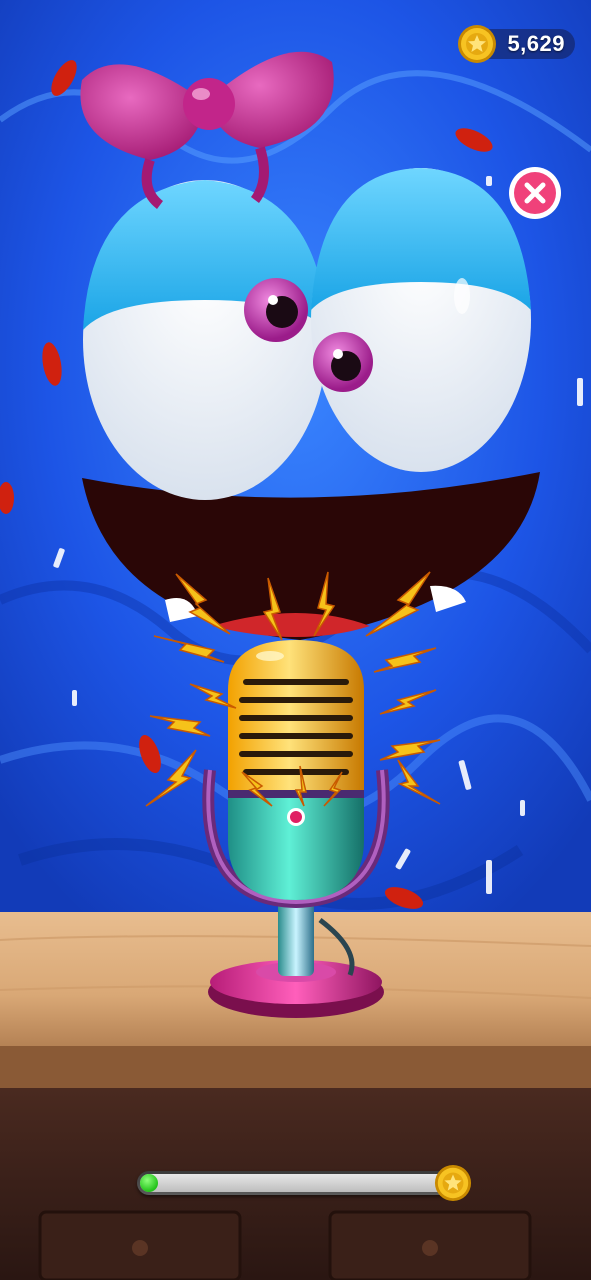 The width and height of the screenshot is (591, 1280). I want to click on coin-icon, so click(477, 44).